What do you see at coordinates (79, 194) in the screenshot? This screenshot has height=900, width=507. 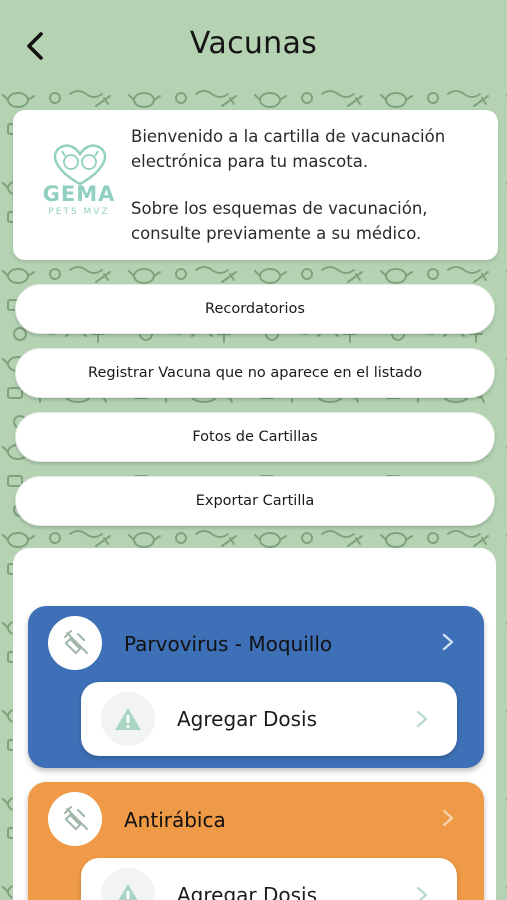 I see `logo-name: GEMA` at bounding box center [79, 194].